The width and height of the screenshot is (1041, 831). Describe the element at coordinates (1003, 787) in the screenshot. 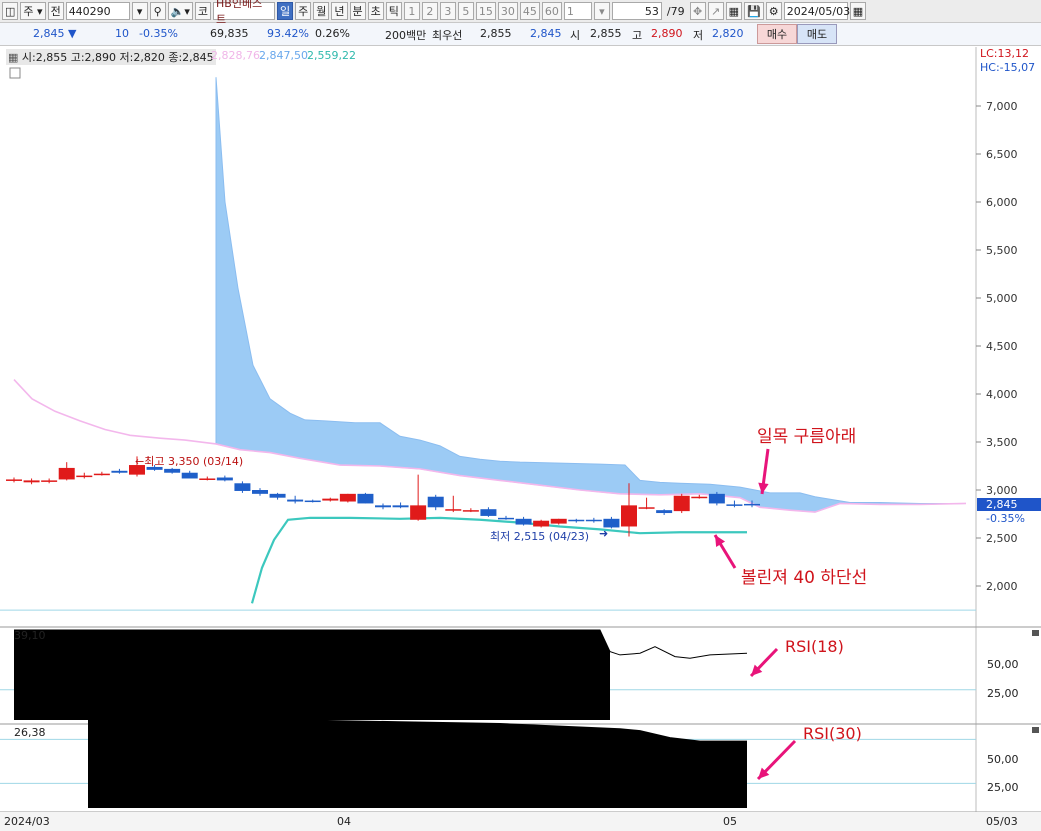

I see `rsi2-tick-25: 25,00` at that location.